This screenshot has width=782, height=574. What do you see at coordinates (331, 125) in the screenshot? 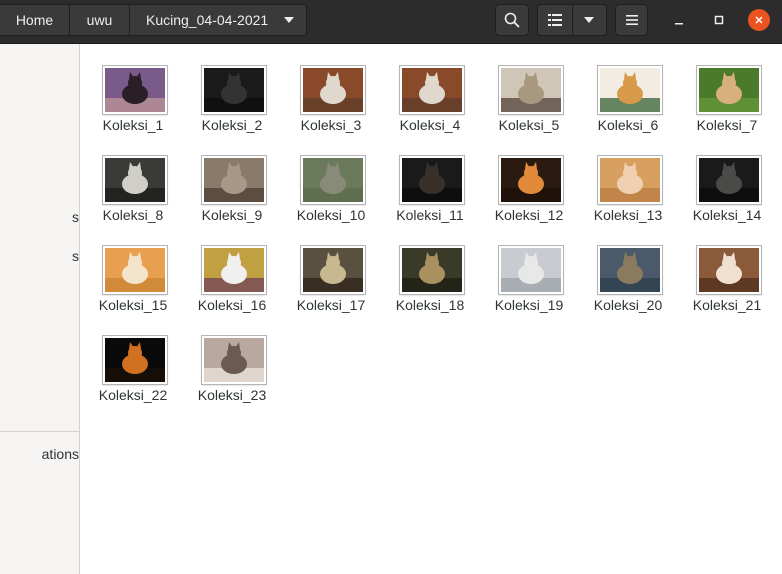
I see `file-name-label: Koleksi_3` at bounding box center [331, 125].